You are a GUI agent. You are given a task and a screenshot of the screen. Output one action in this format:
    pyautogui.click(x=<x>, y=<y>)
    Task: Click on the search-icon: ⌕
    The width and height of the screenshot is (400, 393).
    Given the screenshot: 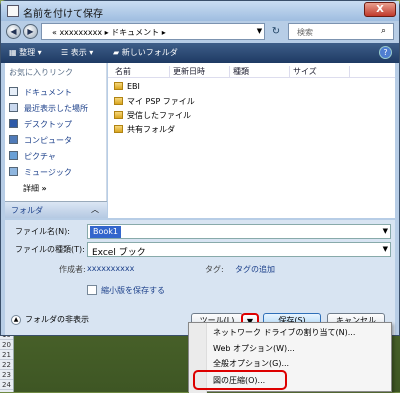 What is the action you would take?
    pyautogui.click(x=383, y=31)
    